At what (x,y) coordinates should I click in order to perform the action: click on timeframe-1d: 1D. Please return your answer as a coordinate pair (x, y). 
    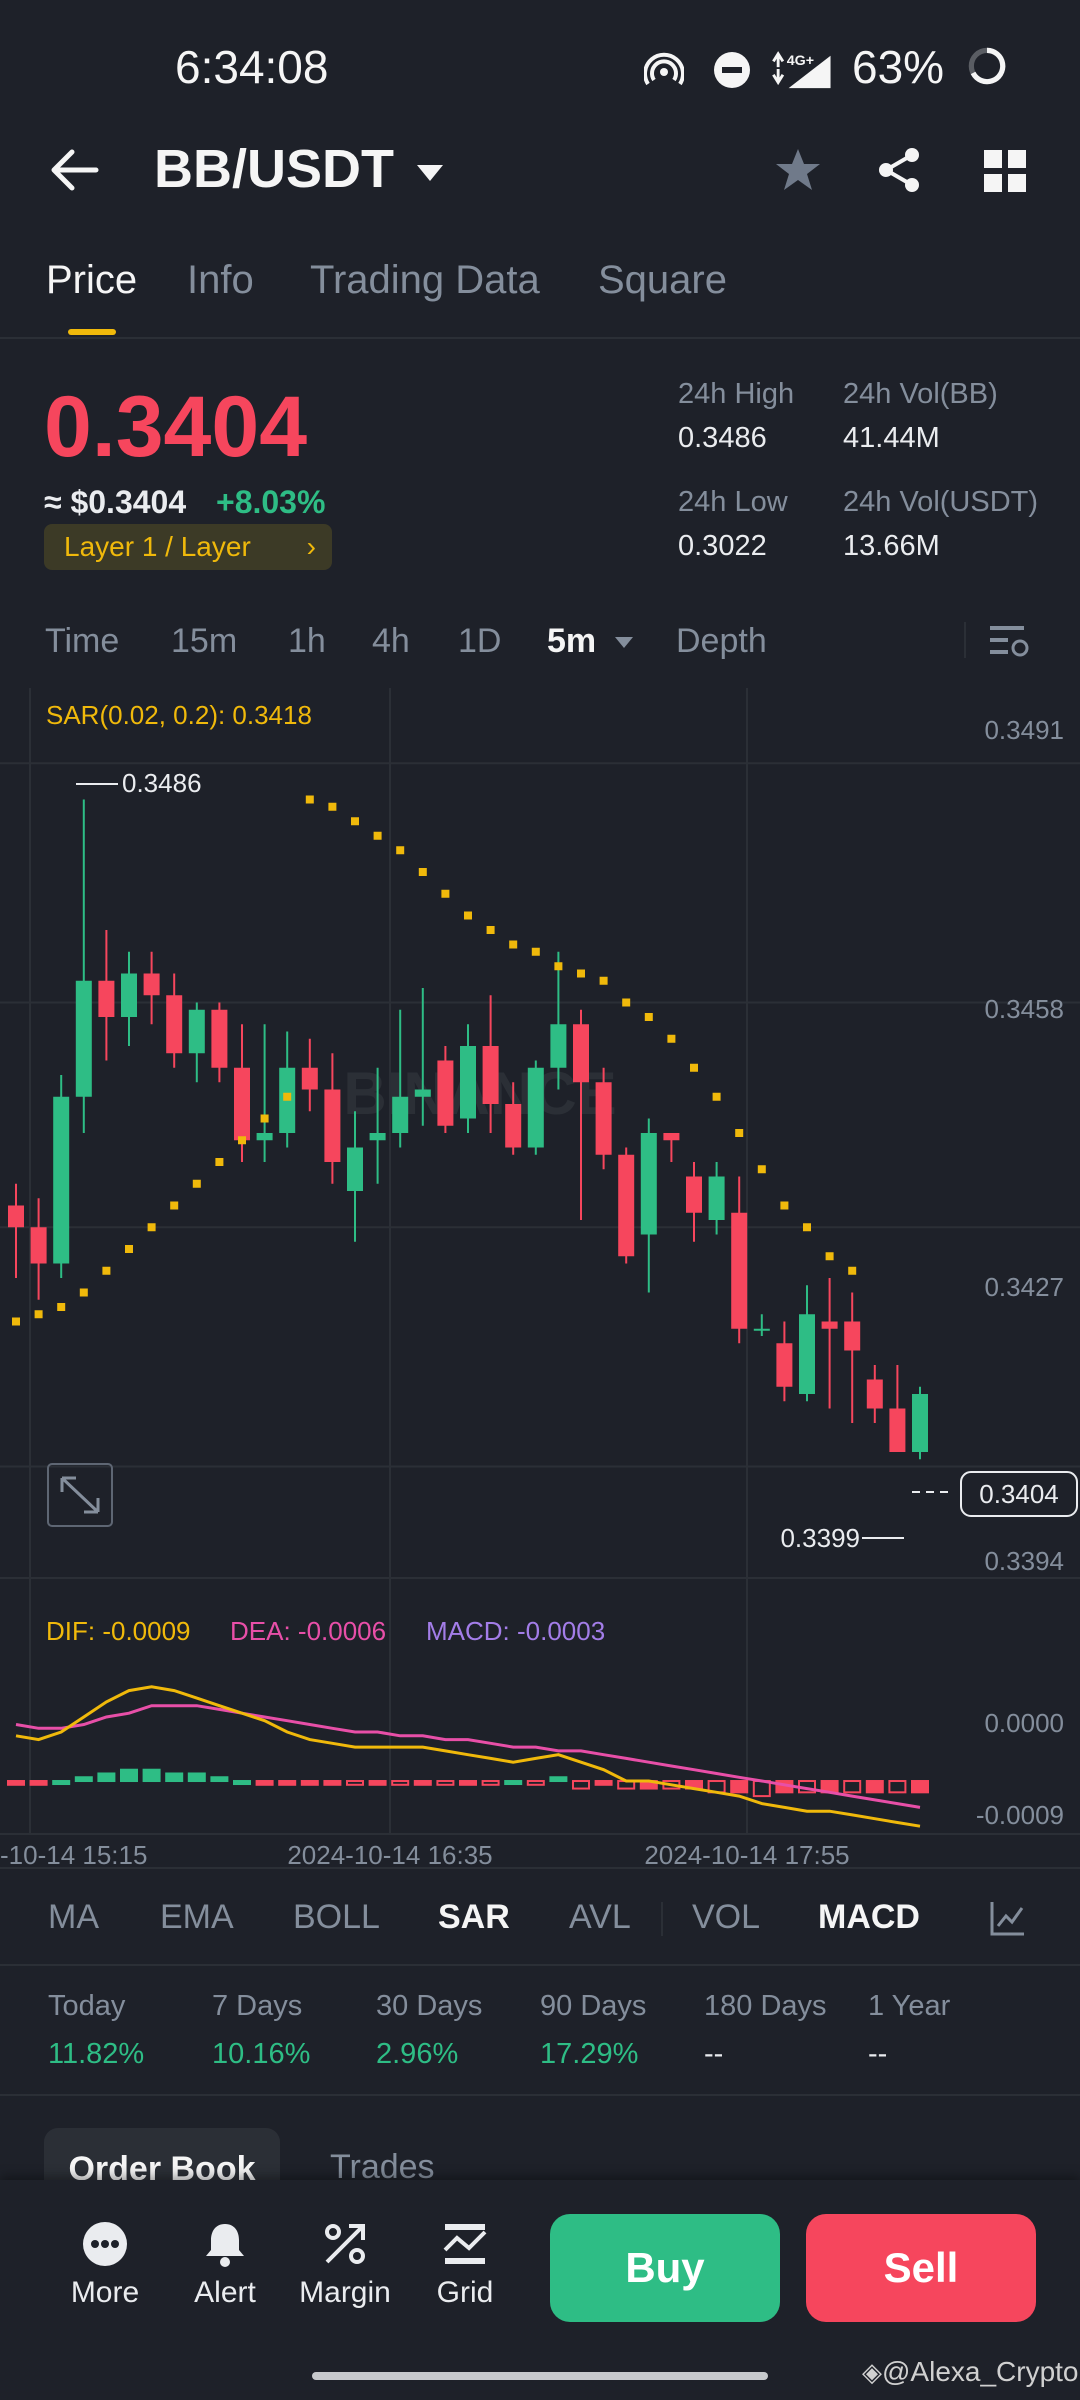
    Looking at the image, I should click on (479, 641).